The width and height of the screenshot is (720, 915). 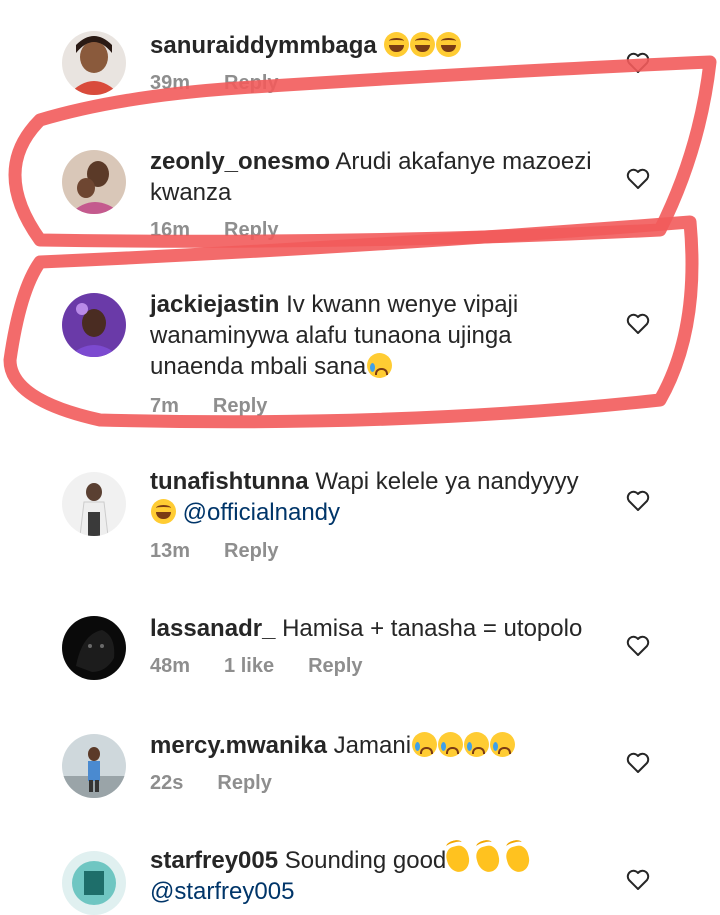 What do you see at coordinates (261, 512) in the screenshot?
I see `mention-link: @officialnandy` at bounding box center [261, 512].